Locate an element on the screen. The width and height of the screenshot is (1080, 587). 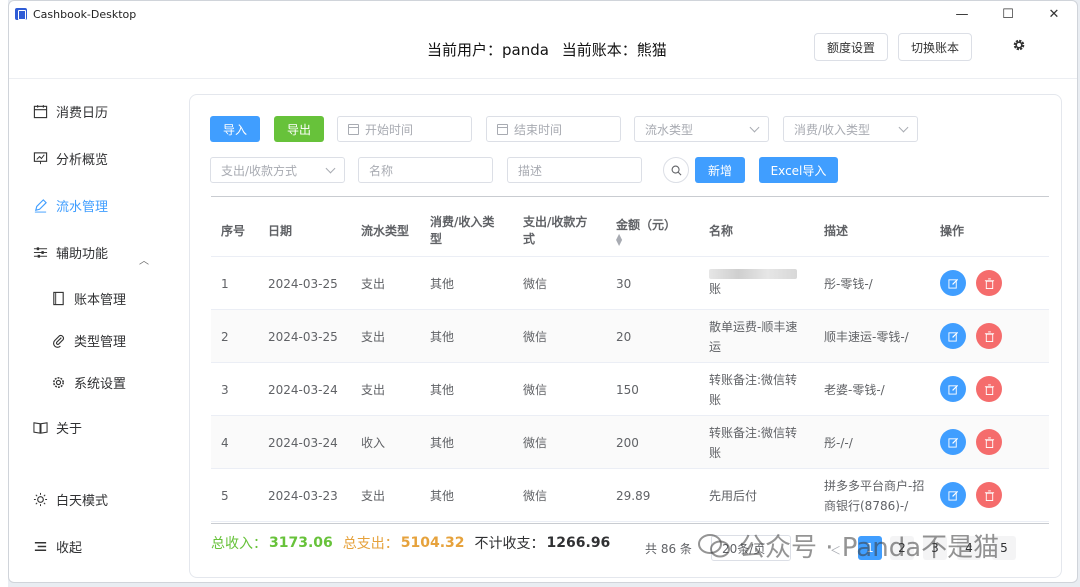
sort-icon: ▲ ▼ is located at coordinates (619, 239).